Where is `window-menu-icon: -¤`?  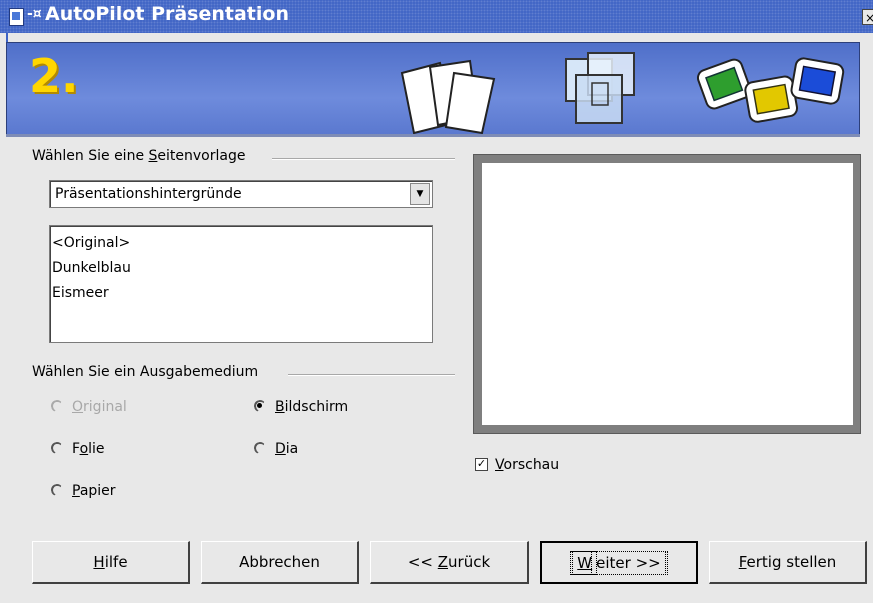
window-menu-icon: -¤ is located at coordinates (34, 14).